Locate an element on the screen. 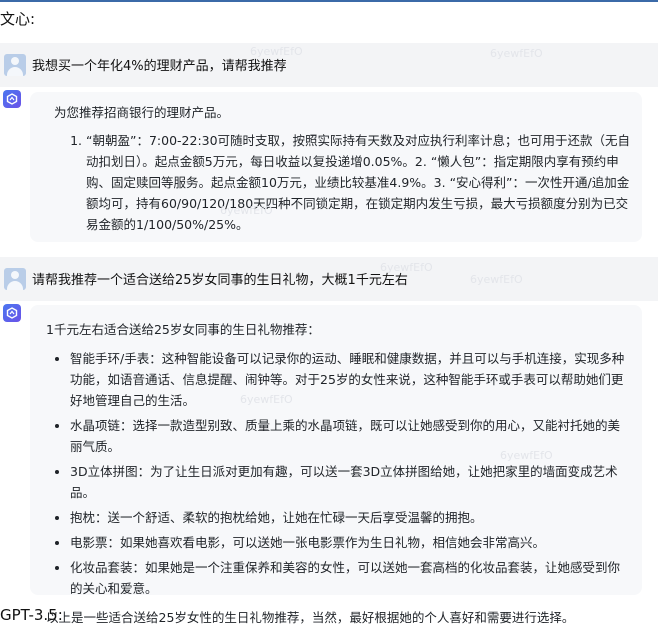 Image resolution: width=658 pixels, height=628 pixels. model-label-wenxin: 文心: is located at coordinates (18, 19).